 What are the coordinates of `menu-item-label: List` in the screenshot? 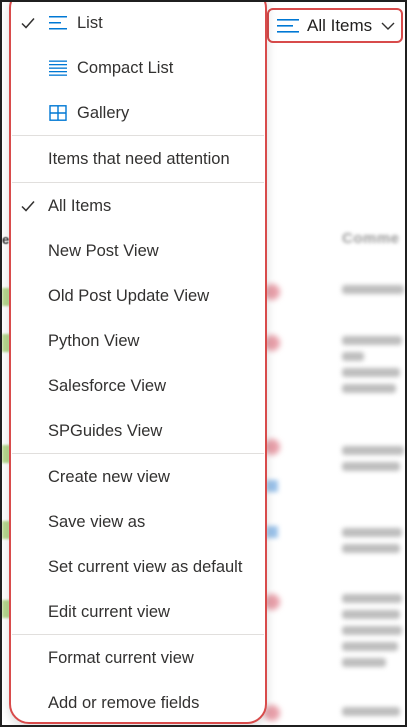 It's located at (90, 22).